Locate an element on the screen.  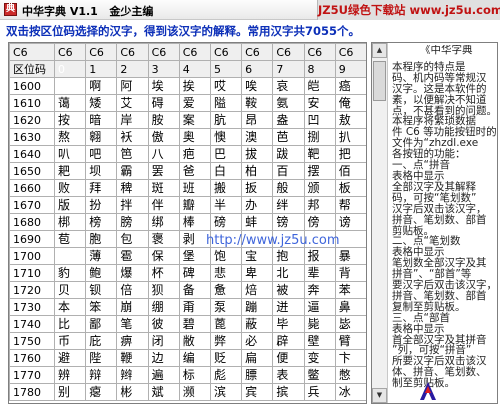
character-cell: 卞 is located at coordinates (350, 358).